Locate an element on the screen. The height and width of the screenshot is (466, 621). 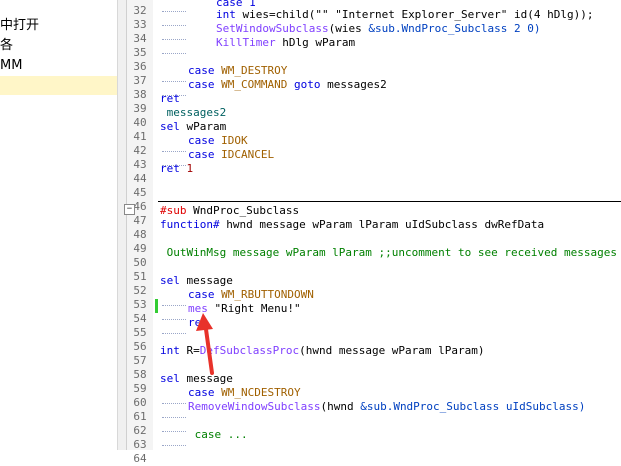
line-number: 52 is located at coordinates (140, 290).